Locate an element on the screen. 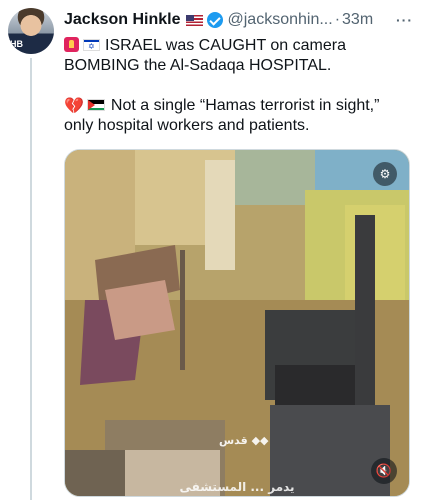  us-flag-icon is located at coordinates (194, 20).